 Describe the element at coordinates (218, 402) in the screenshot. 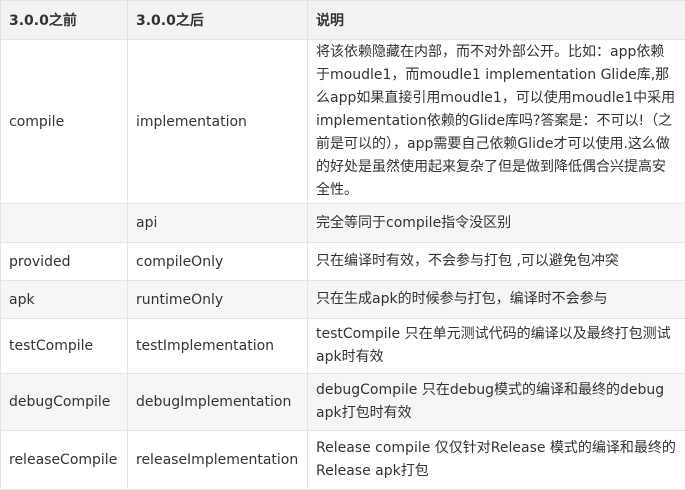

I see `after-cell: debugImplementation` at that location.